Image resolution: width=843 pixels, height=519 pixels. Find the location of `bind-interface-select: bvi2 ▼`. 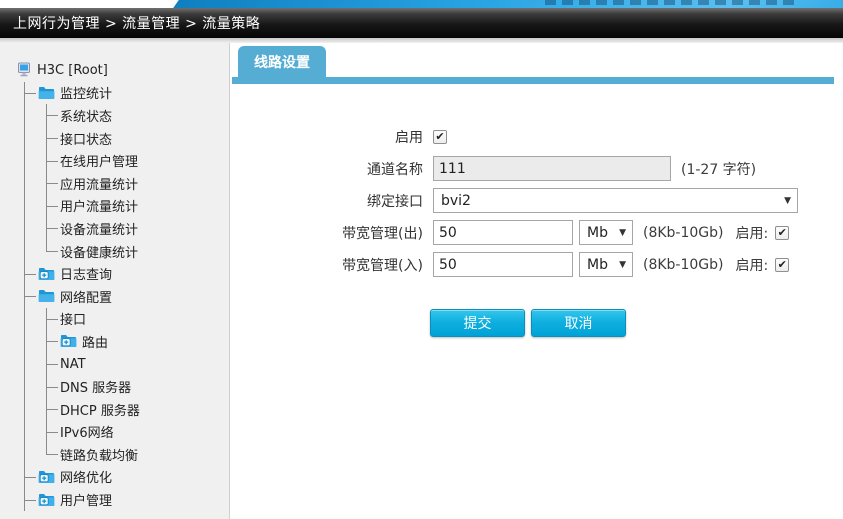

bind-interface-select: bvi2 ▼ is located at coordinates (615, 200).